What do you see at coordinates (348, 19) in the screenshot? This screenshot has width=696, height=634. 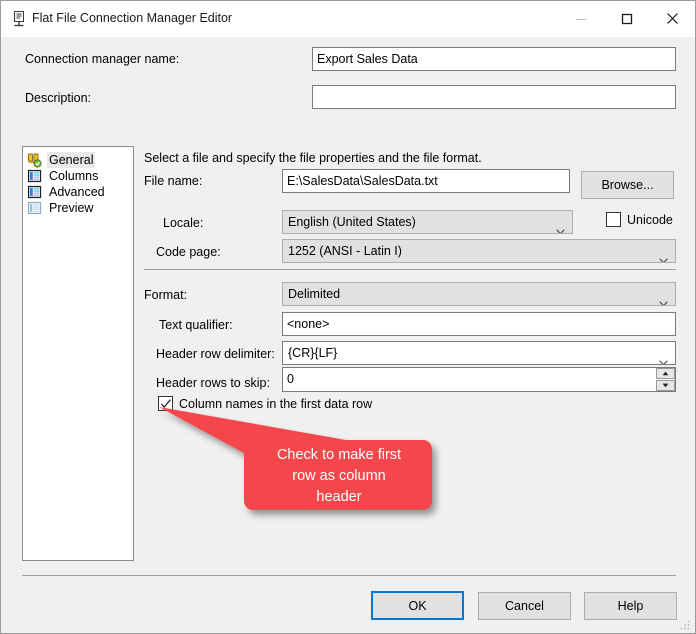 I see `title-bar: Flat File Connection Manager Editor` at bounding box center [348, 19].